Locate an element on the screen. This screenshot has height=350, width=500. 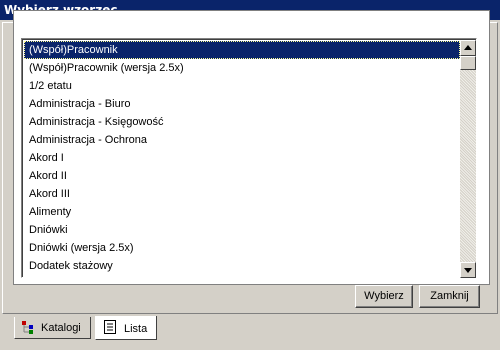
scroll-down-button is located at coordinates (468, 270).